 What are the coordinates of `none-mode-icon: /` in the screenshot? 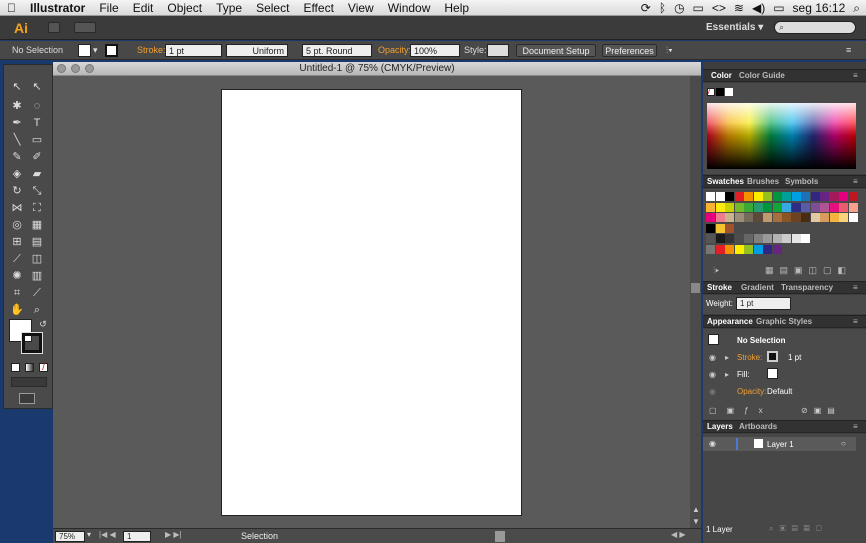 It's located at (43, 367).